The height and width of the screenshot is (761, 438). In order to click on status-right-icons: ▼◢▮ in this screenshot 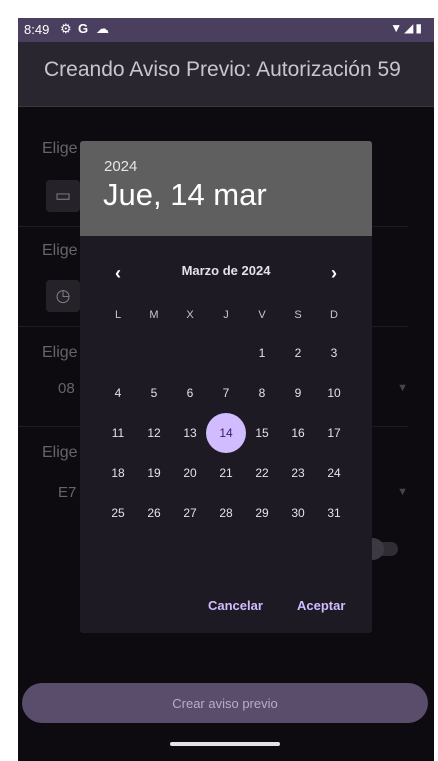, I will do `click(407, 28)`.